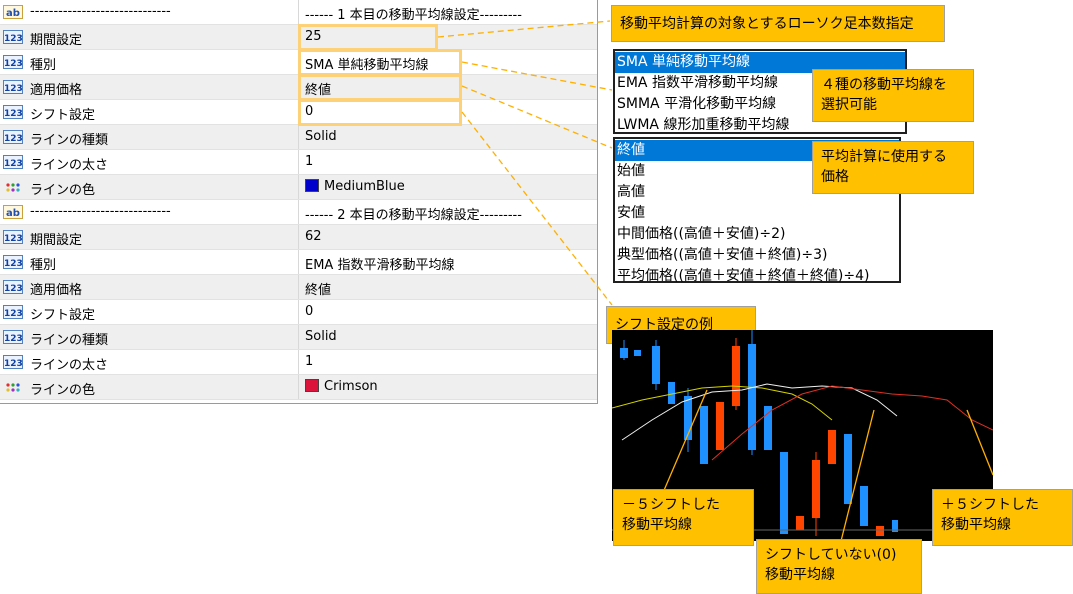 The image size is (1073, 594). I want to click on property-value: EMA 指数平滑移動平均線, so click(379, 263).